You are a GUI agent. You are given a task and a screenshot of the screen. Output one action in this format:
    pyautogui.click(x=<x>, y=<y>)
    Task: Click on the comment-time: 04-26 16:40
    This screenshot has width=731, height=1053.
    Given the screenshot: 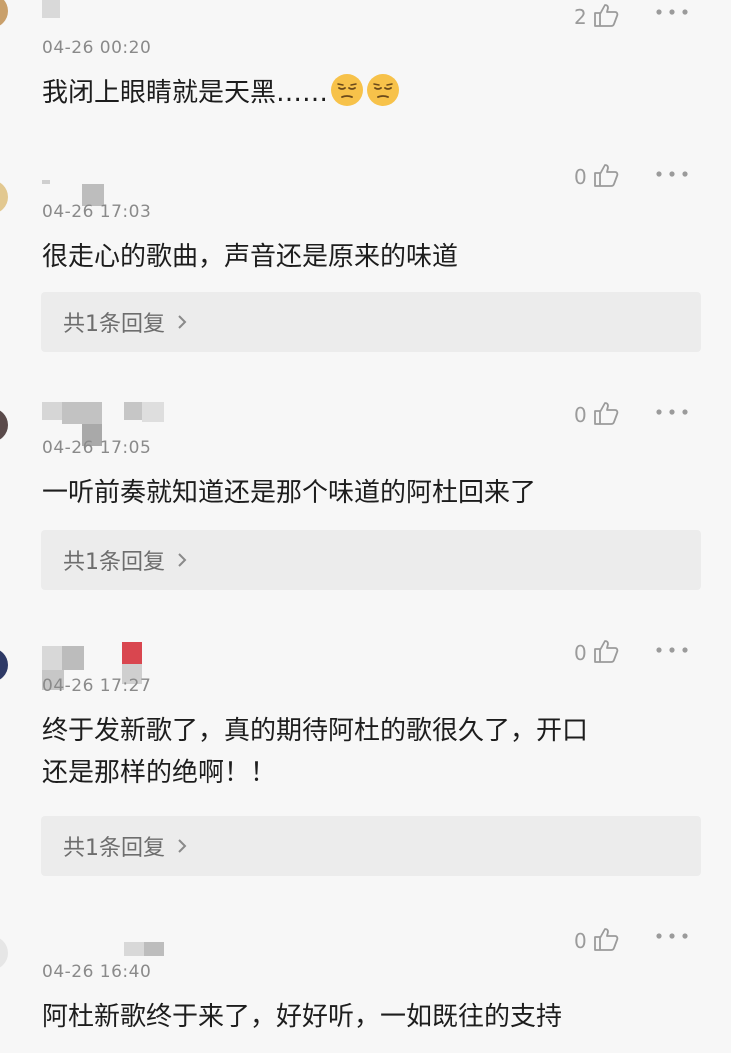 What is the action you would take?
    pyautogui.click(x=97, y=972)
    